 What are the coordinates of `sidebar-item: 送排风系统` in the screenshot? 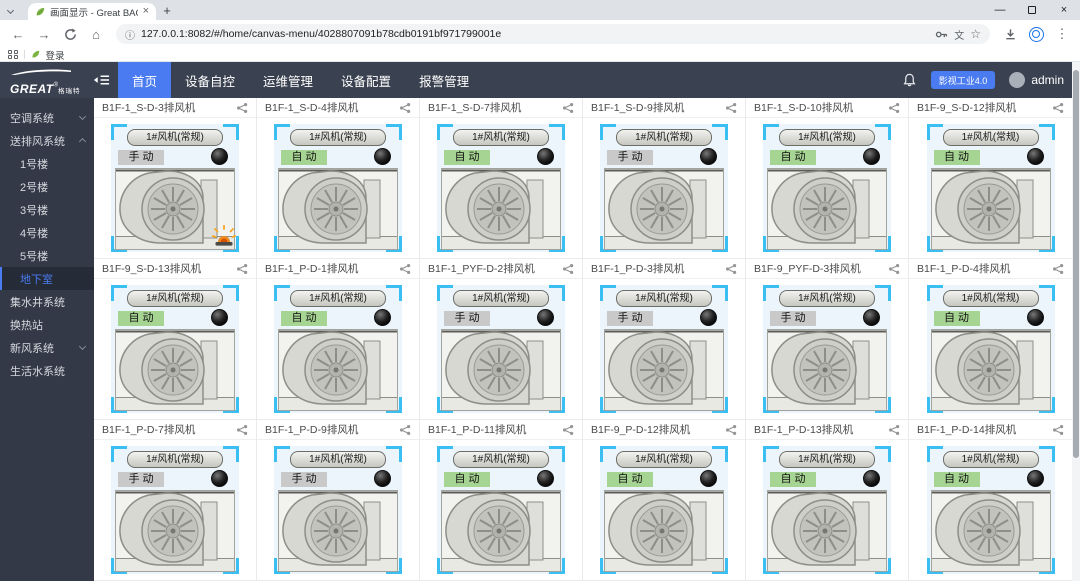 It's located at (47, 140).